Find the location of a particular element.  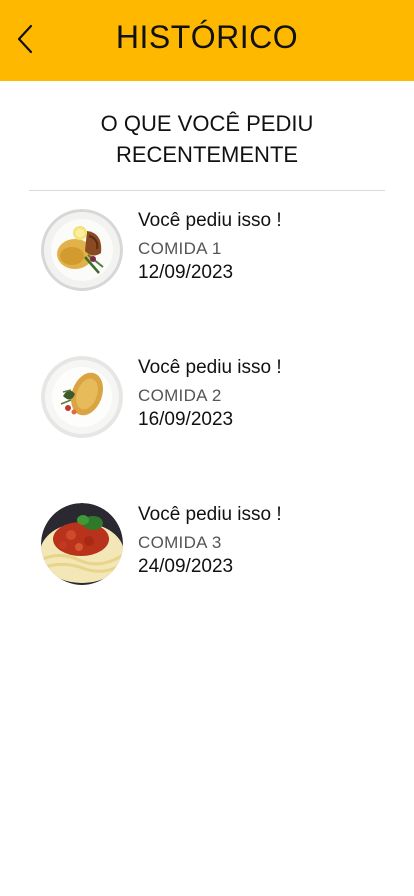

order-name: COMIDA 1 is located at coordinates (180, 248).